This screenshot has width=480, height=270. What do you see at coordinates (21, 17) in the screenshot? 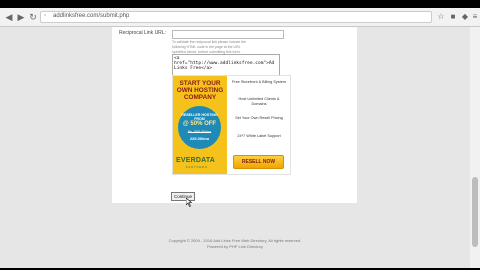
I see `forward-icon: ▶` at bounding box center [21, 17].